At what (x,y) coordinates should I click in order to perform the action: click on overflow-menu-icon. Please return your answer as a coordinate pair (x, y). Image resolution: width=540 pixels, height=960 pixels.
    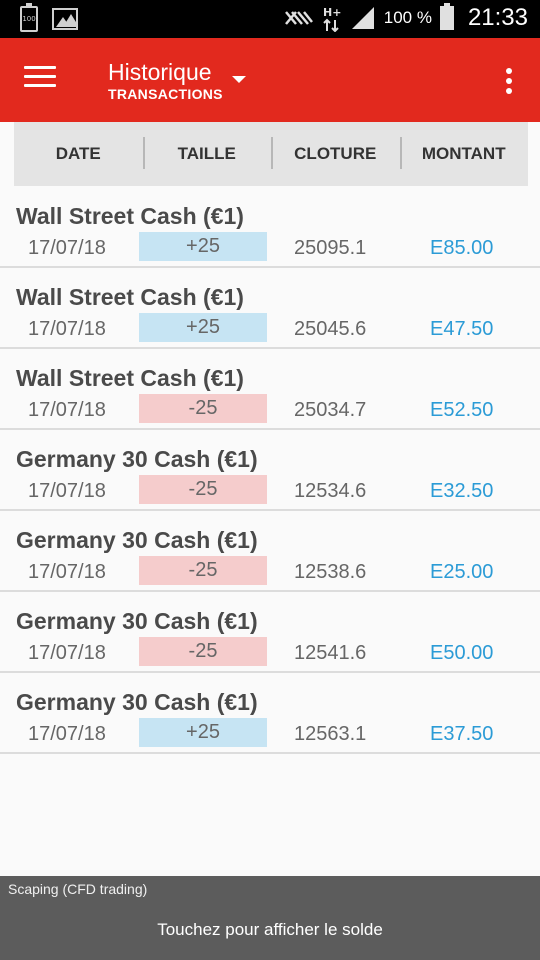
    Looking at the image, I should click on (509, 83).